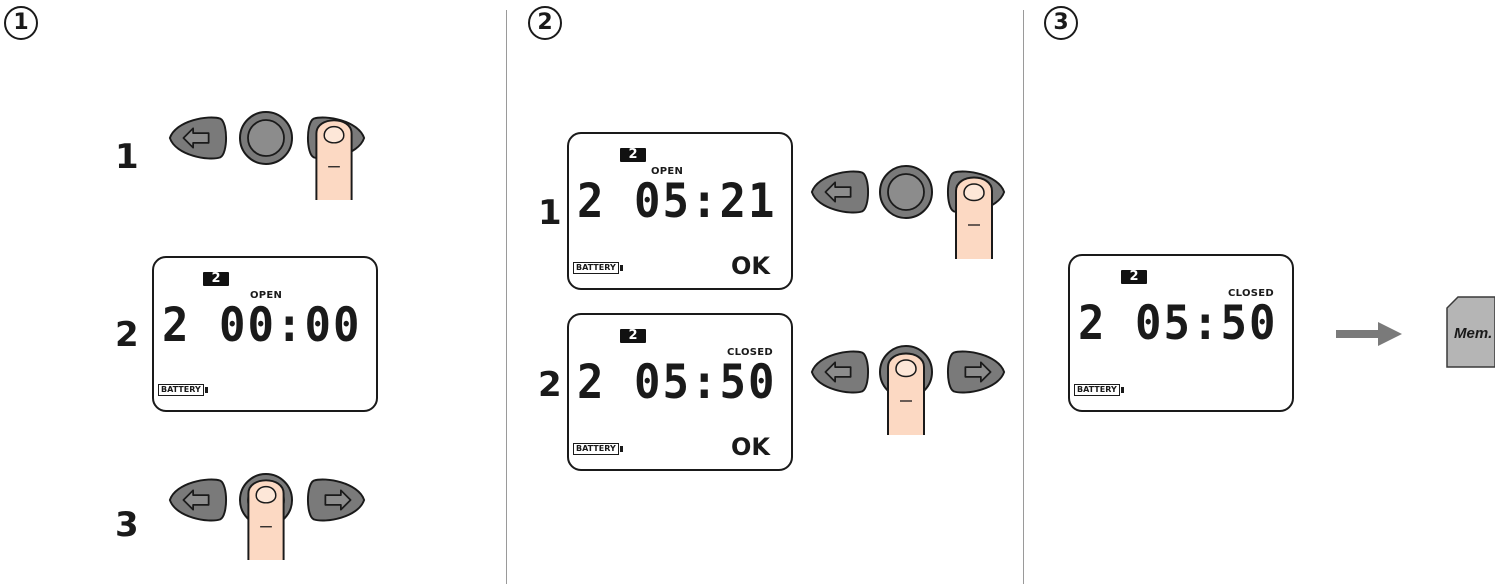 The height and width of the screenshot is (584, 1495). I want to click on lcd-display: 2 CLOSED 2 05:50 BATTERY, so click(1181, 333).